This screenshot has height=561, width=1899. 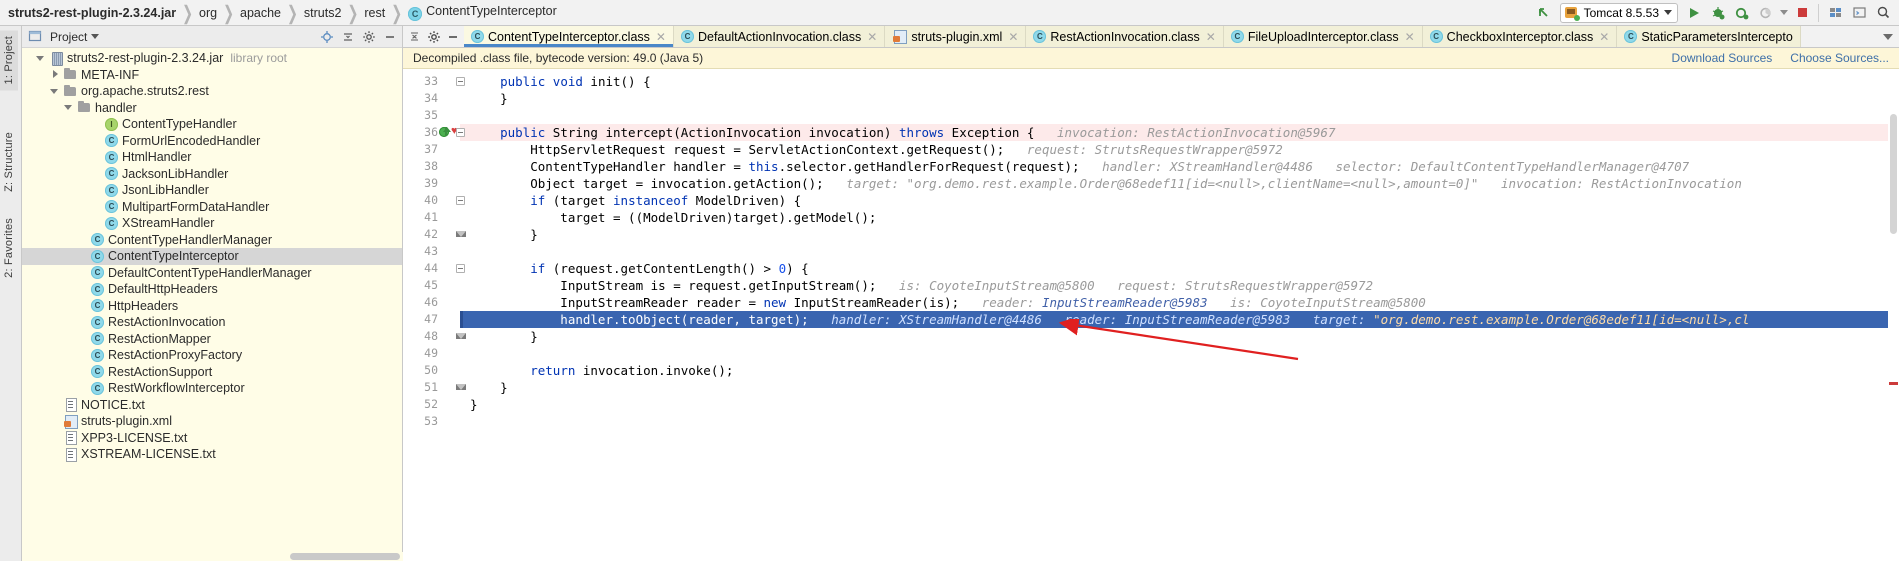 What do you see at coordinates (1323, 36) in the screenshot?
I see `editor-tab: C FileUploadInterceptor.class ✕` at bounding box center [1323, 36].